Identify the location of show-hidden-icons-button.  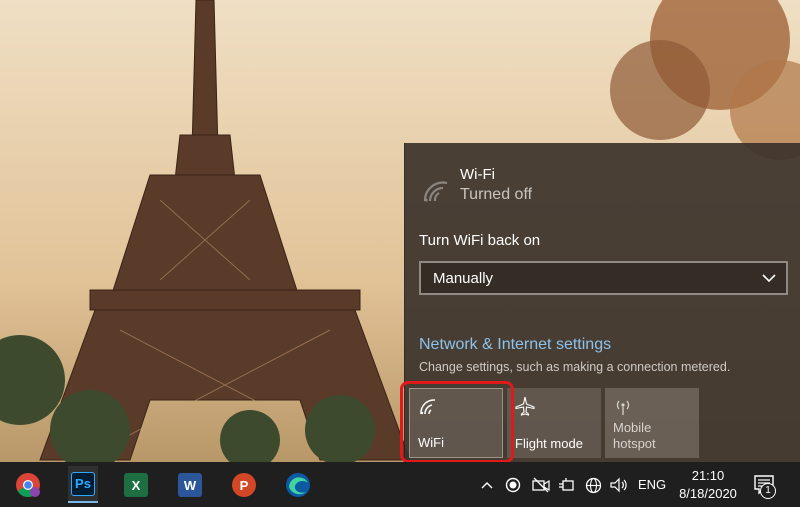
(487, 485).